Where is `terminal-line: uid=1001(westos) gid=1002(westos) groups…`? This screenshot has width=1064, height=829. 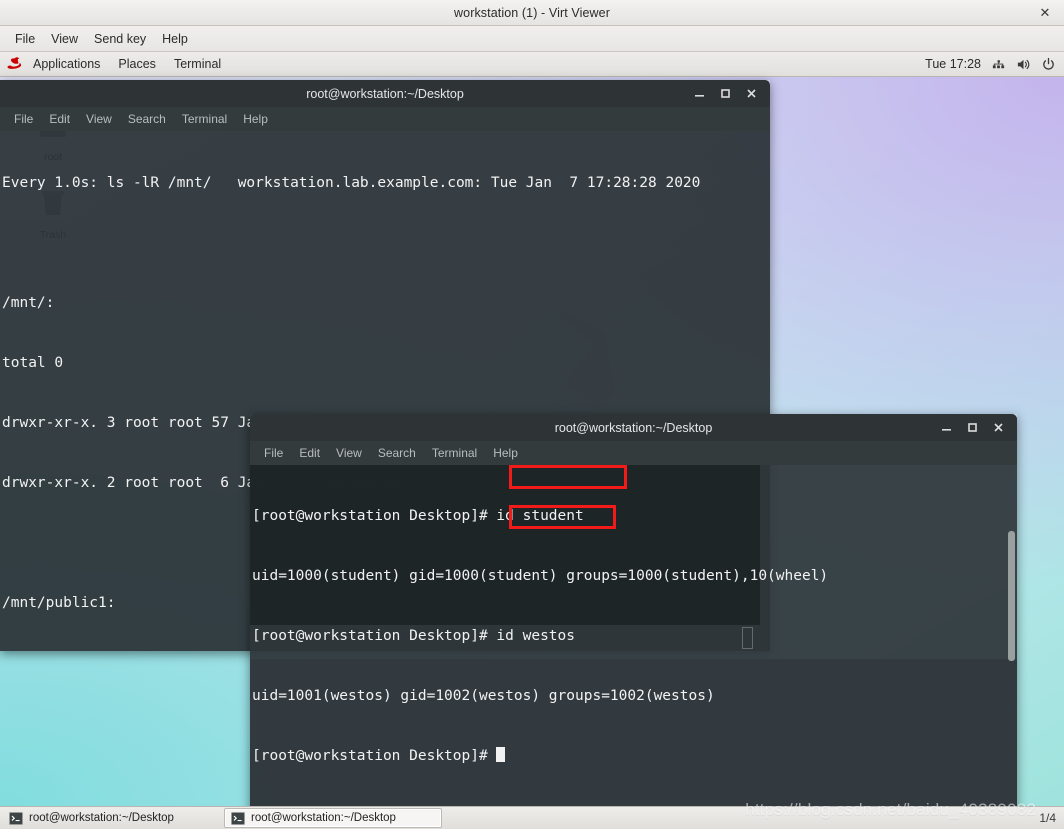
terminal-line: uid=1001(westos) gid=1002(westos) groups… is located at coordinates (483, 696).